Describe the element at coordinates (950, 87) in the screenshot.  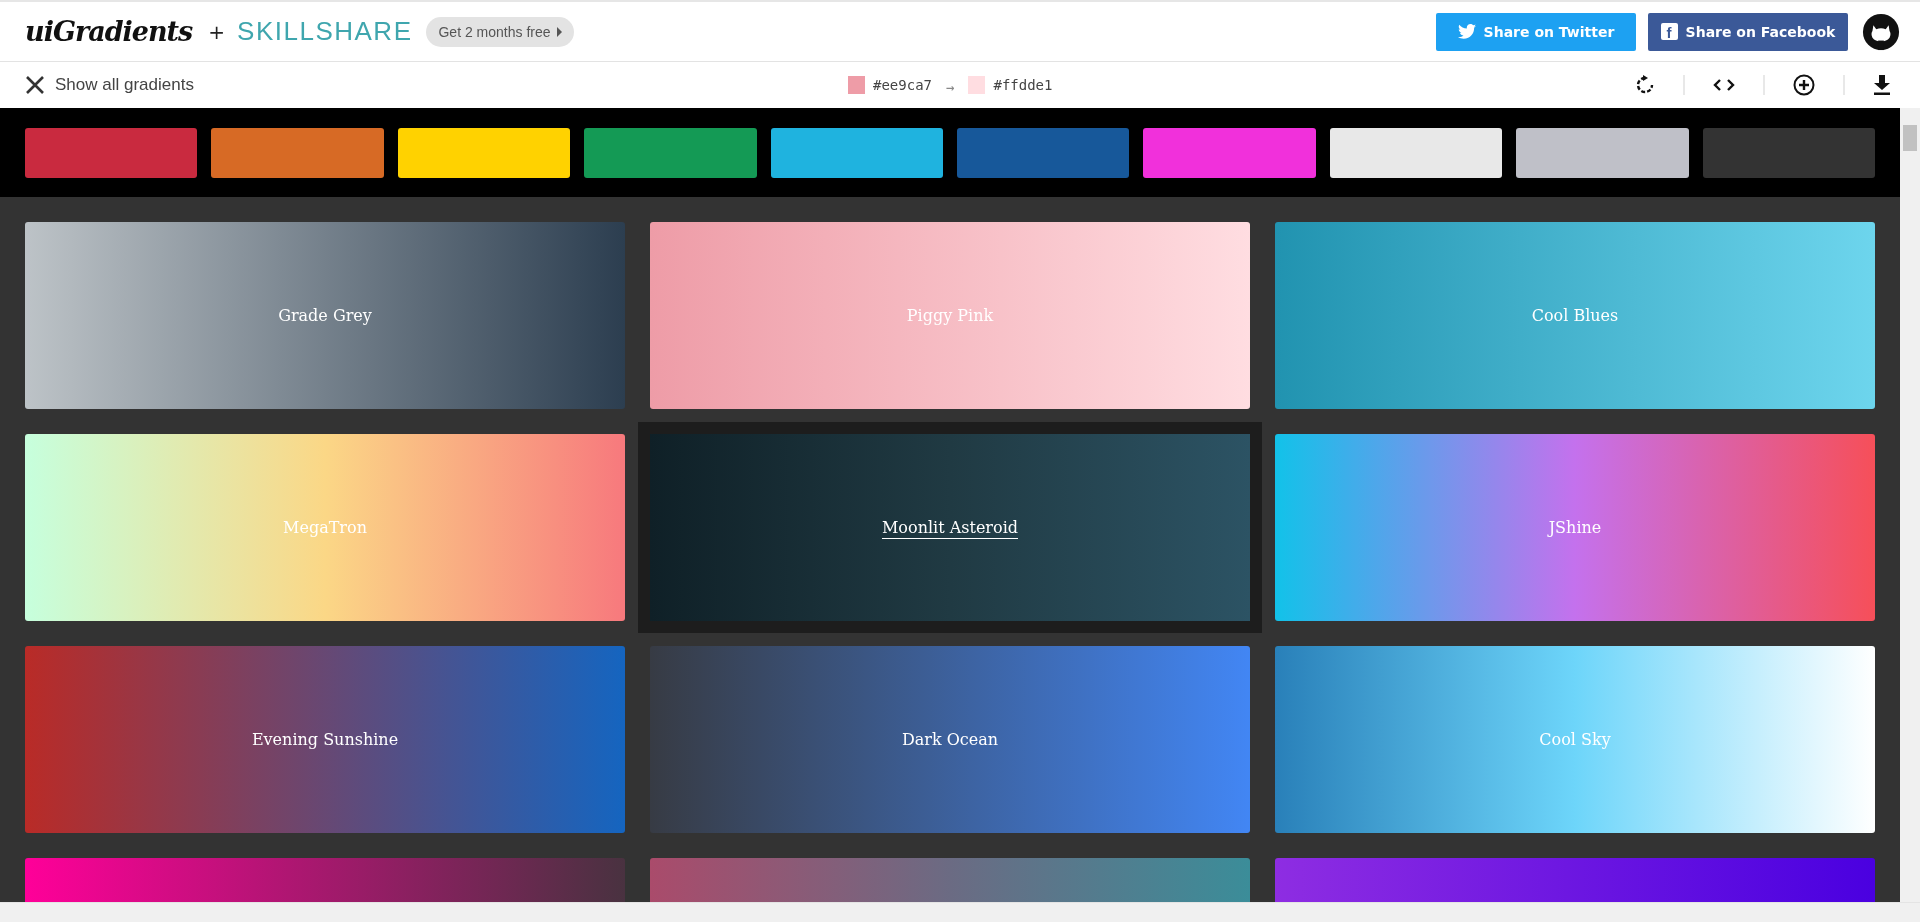
I see `arrow: →` at that location.